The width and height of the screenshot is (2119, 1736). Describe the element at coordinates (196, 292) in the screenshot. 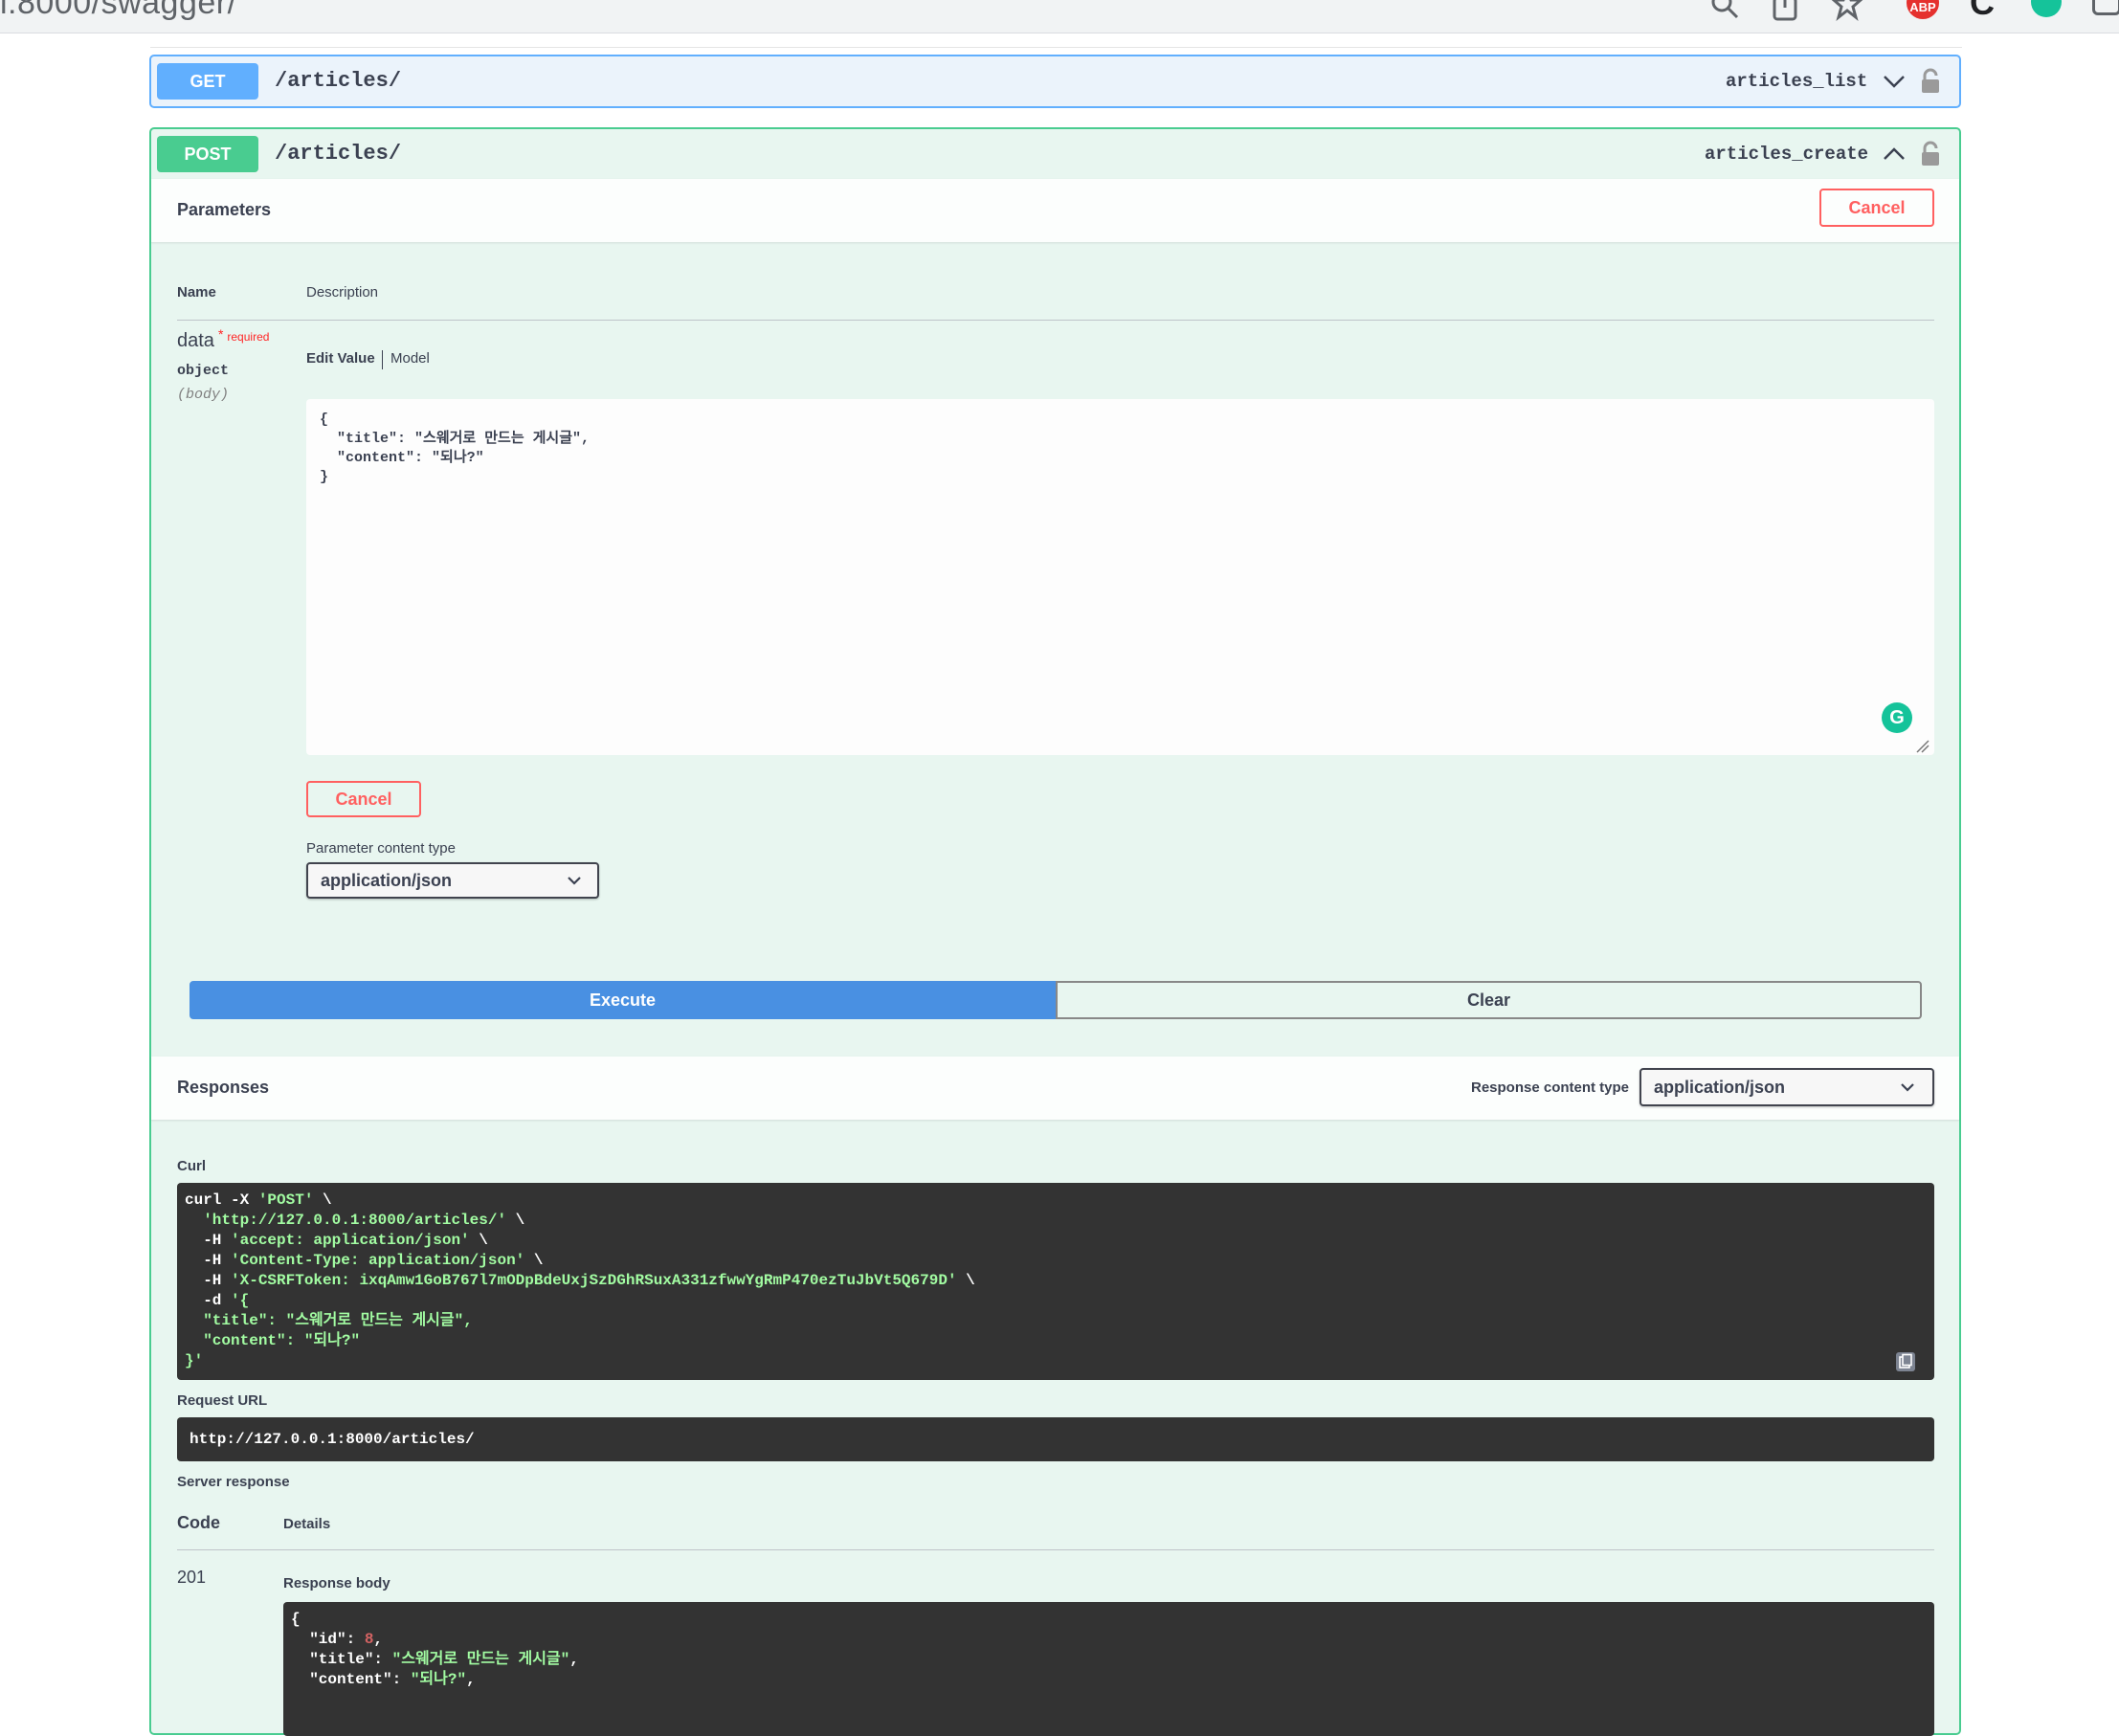

I see `column-header-name: Name` at that location.